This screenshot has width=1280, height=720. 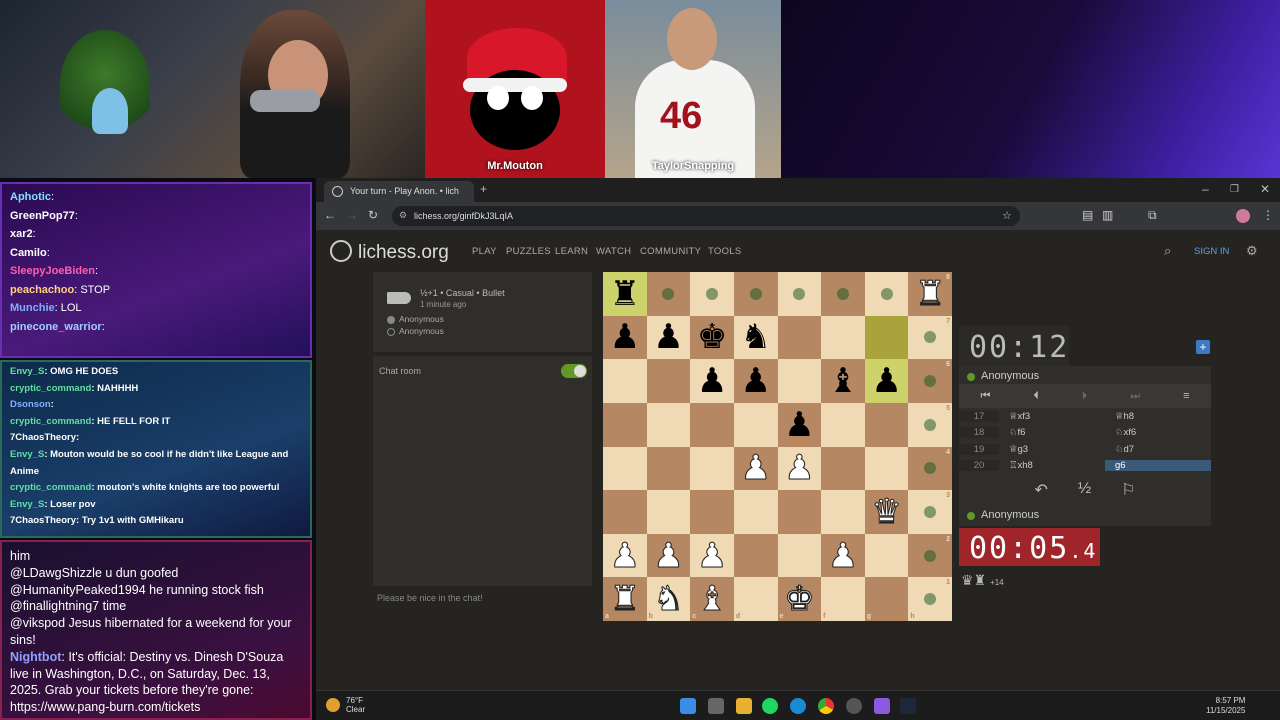 I want to click on offer-draw-icon: ½, so click(x=1084, y=492).